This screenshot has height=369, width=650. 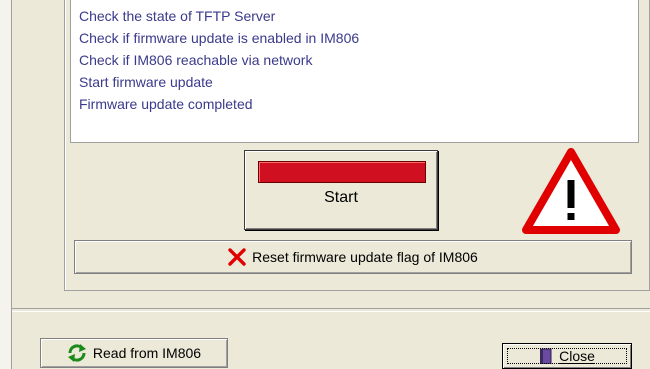 I want to click on focus-rectangle, so click(x=567, y=356).